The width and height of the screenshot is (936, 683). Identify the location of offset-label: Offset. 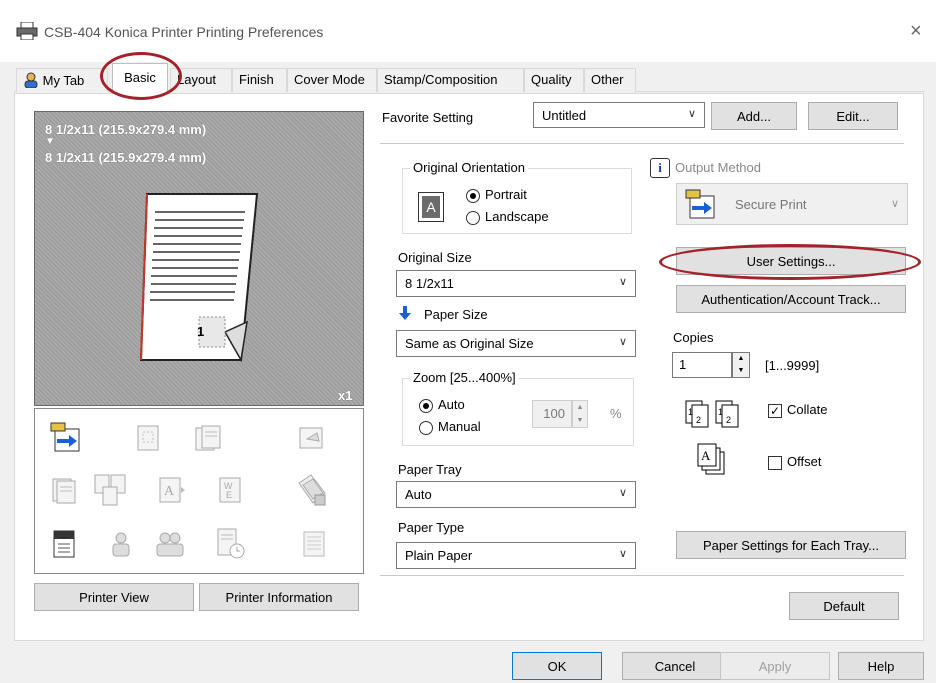
(804, 461).